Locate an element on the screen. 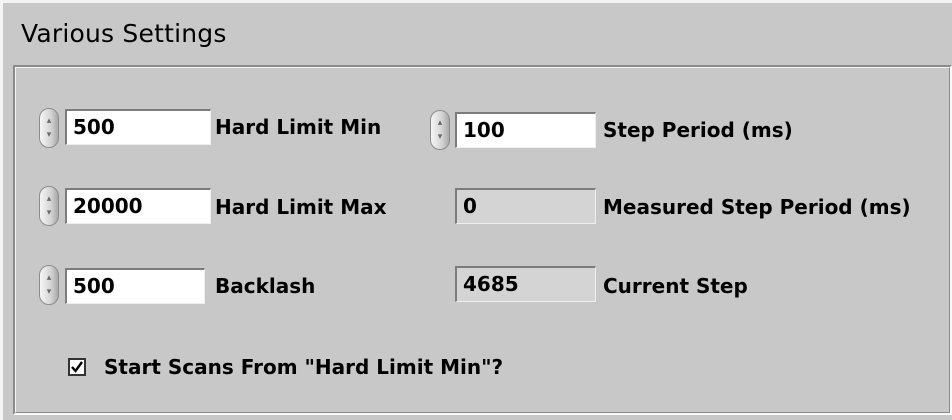  measured-step-period-label: Measured Step Period (ms) is located at coordinates (757, 207).